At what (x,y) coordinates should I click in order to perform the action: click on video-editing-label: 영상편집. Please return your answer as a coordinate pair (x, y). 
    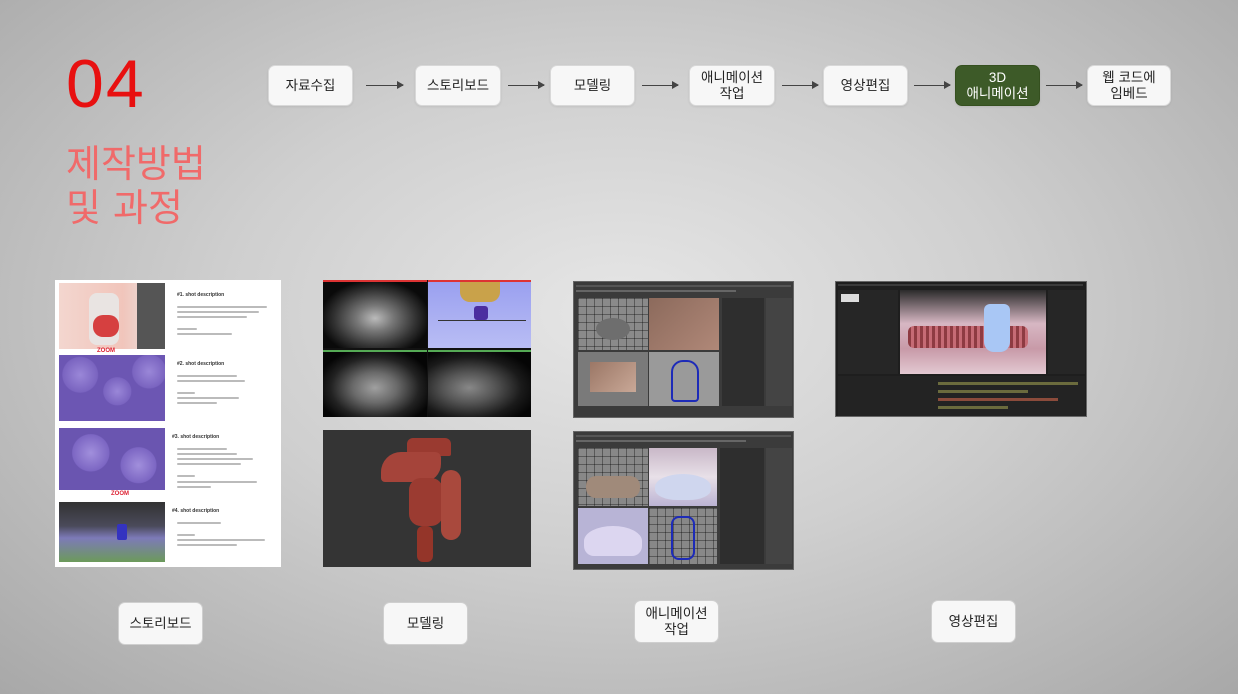
    Looking at the image, I should click on (973, 621).